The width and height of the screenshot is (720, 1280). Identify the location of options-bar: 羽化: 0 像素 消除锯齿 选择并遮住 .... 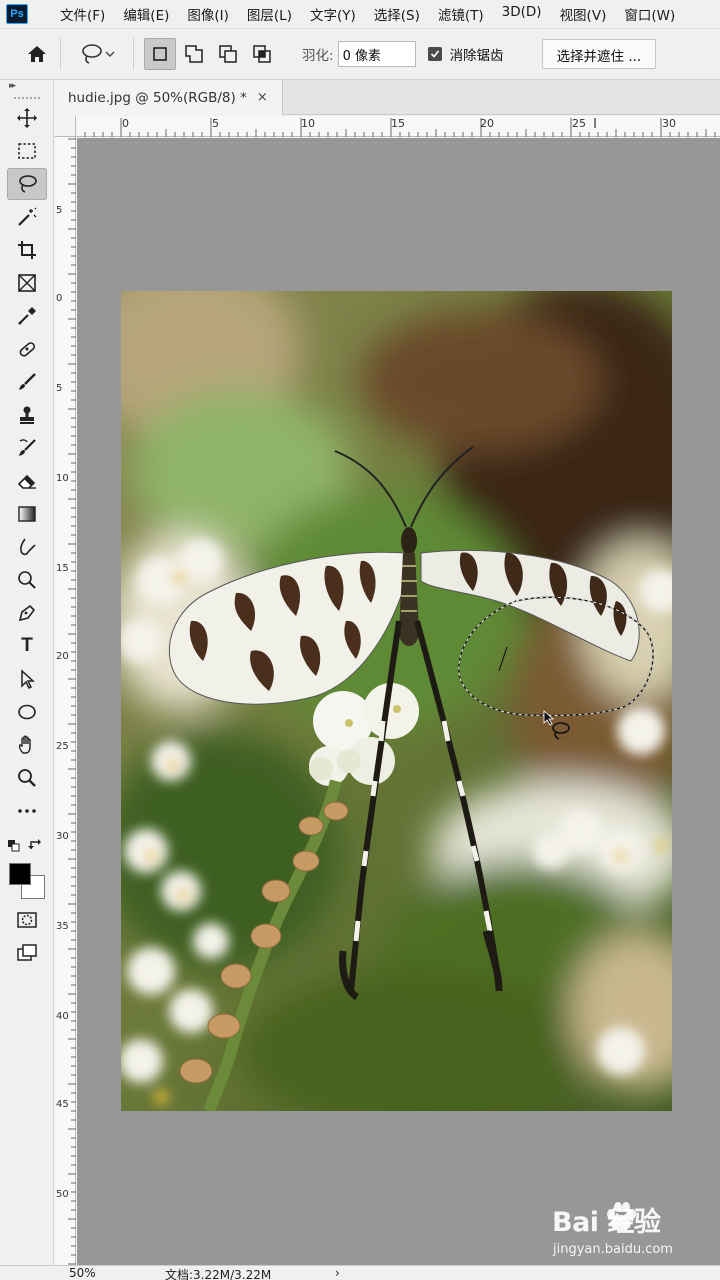
(360, 54).